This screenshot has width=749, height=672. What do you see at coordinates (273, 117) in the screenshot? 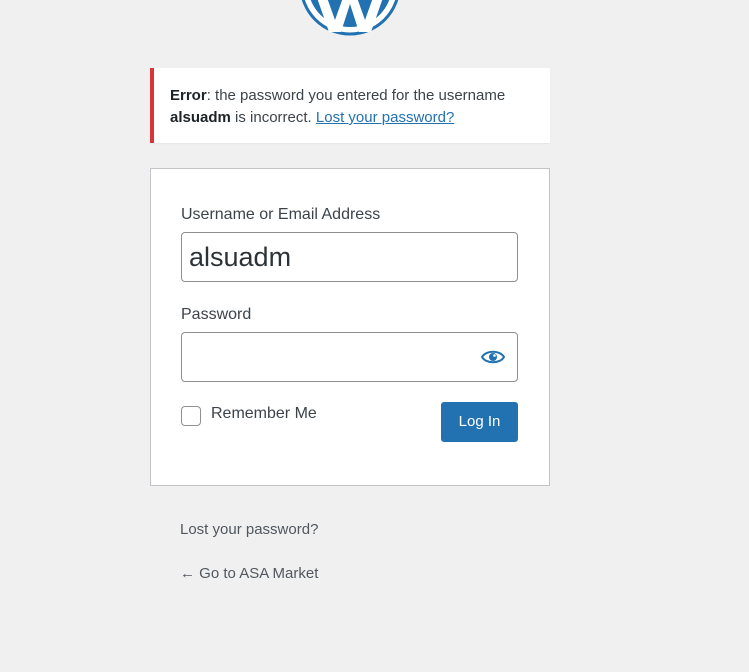
I see `error-message-end: is incorrect.` at bounding box center [273, 117].